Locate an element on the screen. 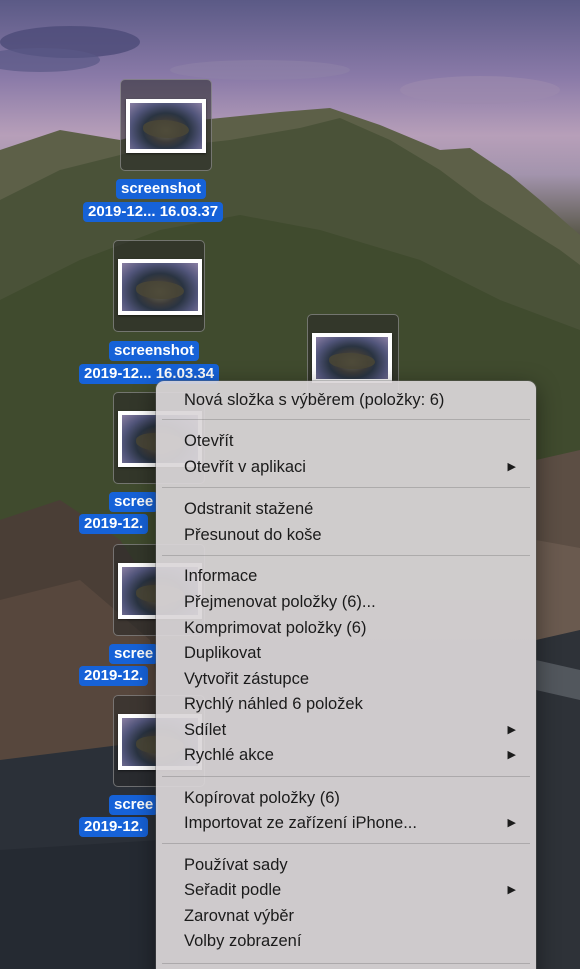 The image size is (580, 969). menu-item-label: Otevřít v aplikaci is located at coordinates (245, 467).